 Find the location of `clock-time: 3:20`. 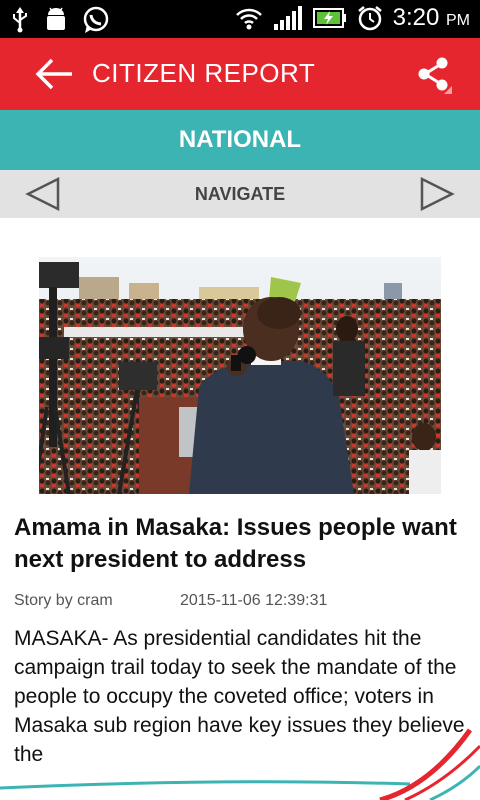

clock-time: 3:20 is located at coordinates (416, 17).